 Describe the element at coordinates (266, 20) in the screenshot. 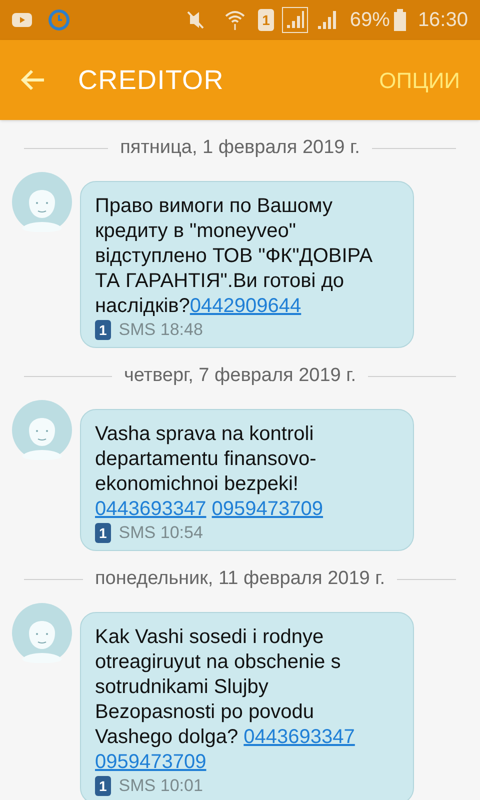

I see `sim-status-icon: 1` at that location.